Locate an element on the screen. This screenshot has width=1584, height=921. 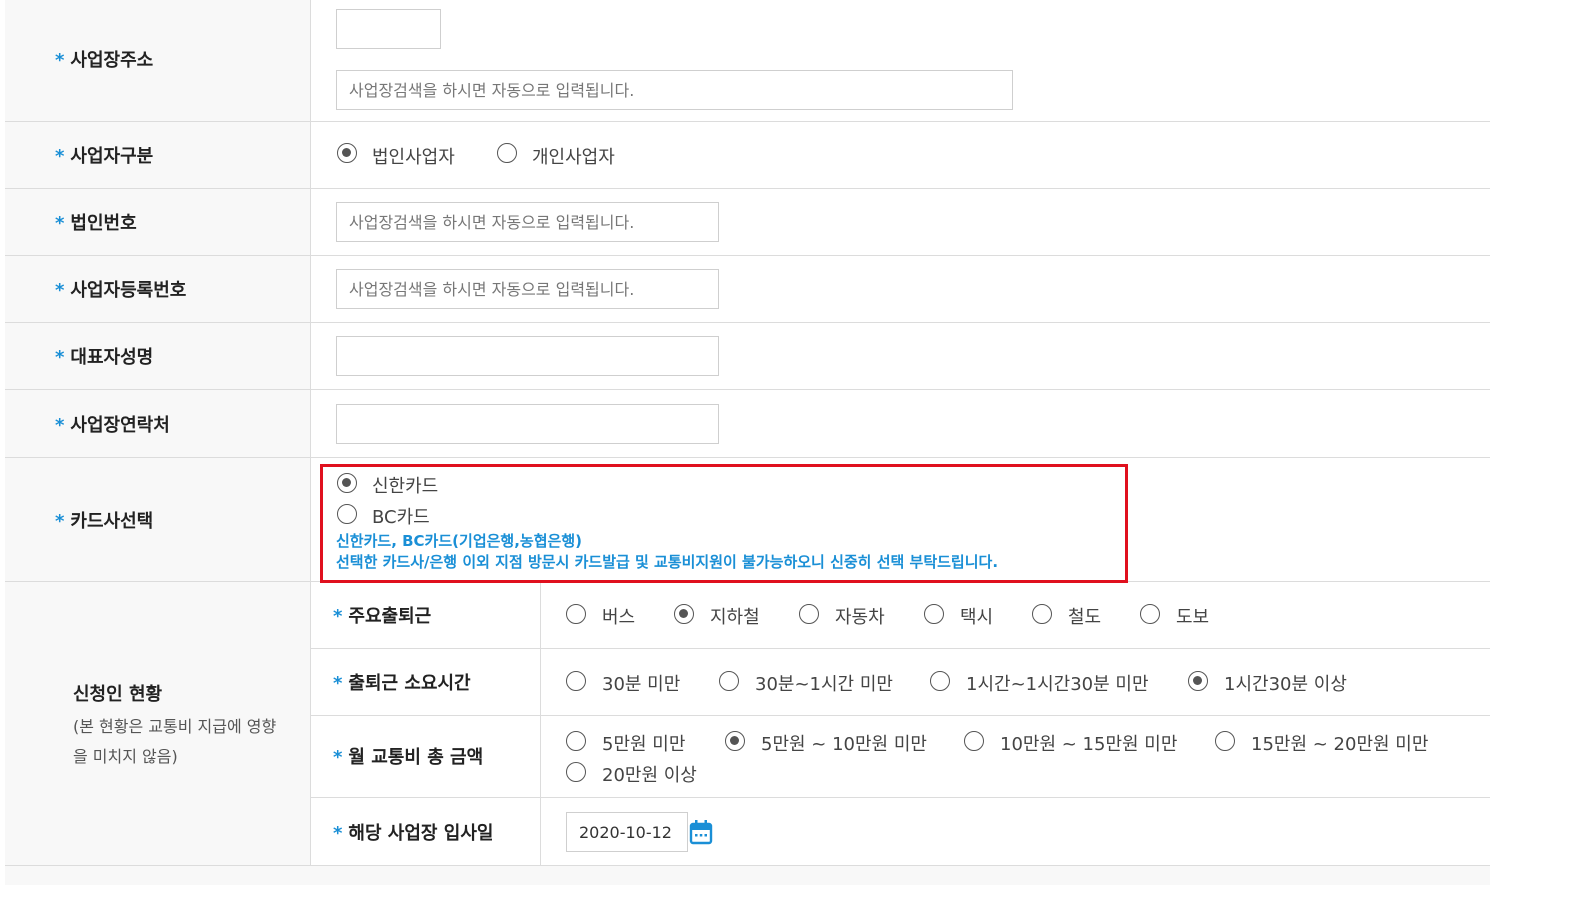
applicant-note: (본 현황은 교통비 지급에 영향을 미치지 않음) is located at coordinates (175, 741).